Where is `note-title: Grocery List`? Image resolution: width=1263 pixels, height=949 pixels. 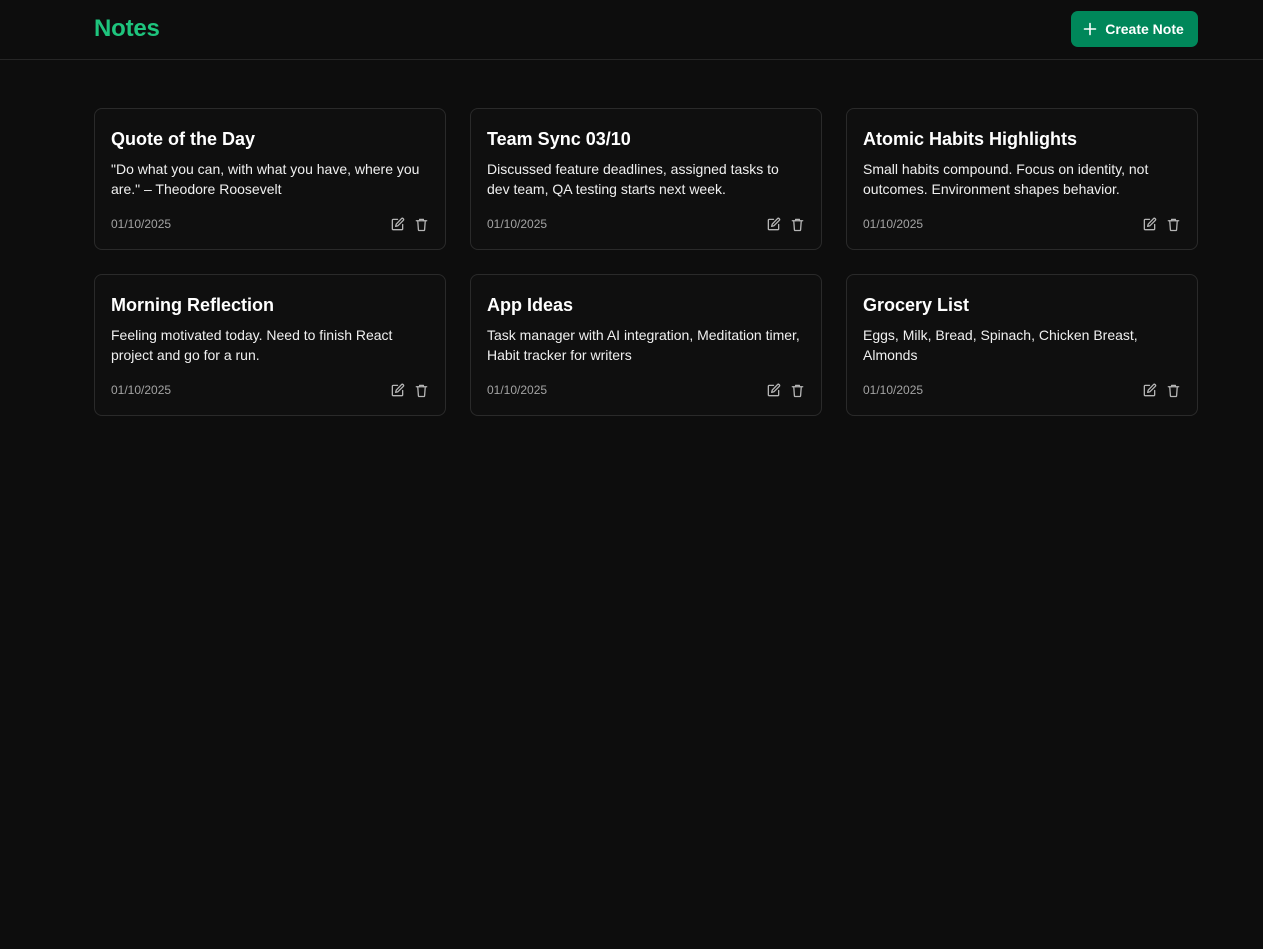 note-title: Grocery List is located at coordinates (916, 305).